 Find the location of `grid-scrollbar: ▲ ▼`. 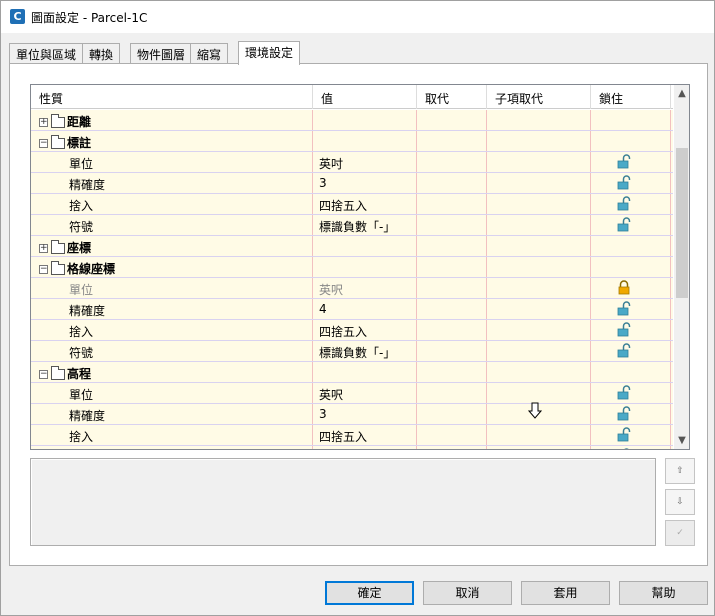

grid-scrollbar: ▲ ▼ is located at coordinates (681, 267).